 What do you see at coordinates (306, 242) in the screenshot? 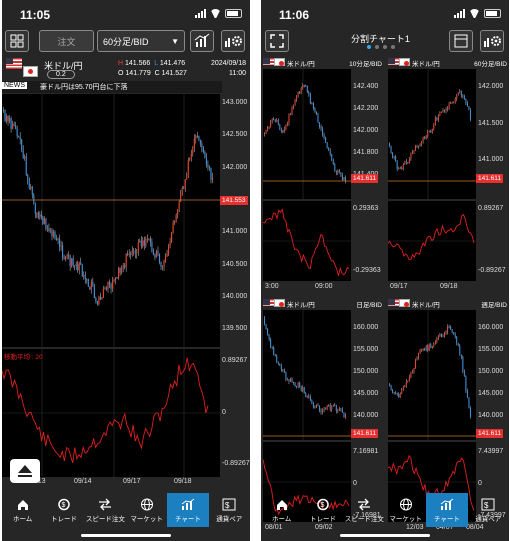
I see `indicator-line-chart` at bounding box center [306, 242].